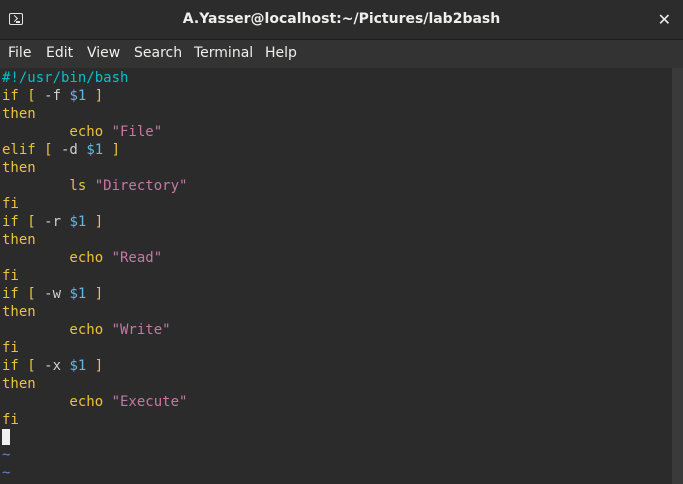 This screenshot has height=484, width=683. Describe the element at coordinates (158, 53) in the screenshot. I see `menu-search: Search` at that location.